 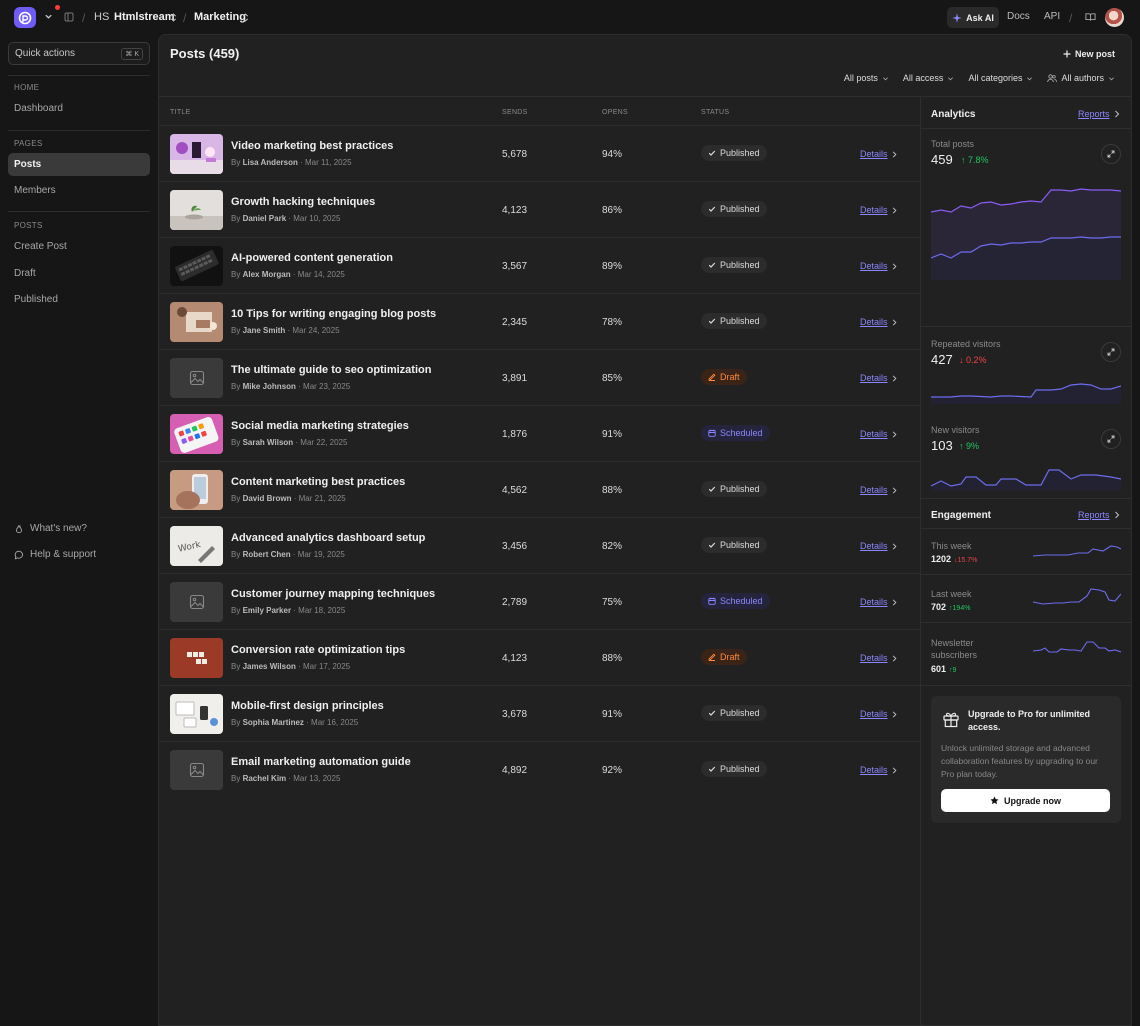 What do you see at coordinates (318, 650) in the screenshot?
I see `post-title: Conversion rate optimization tips` at bounding box center [318, 650].